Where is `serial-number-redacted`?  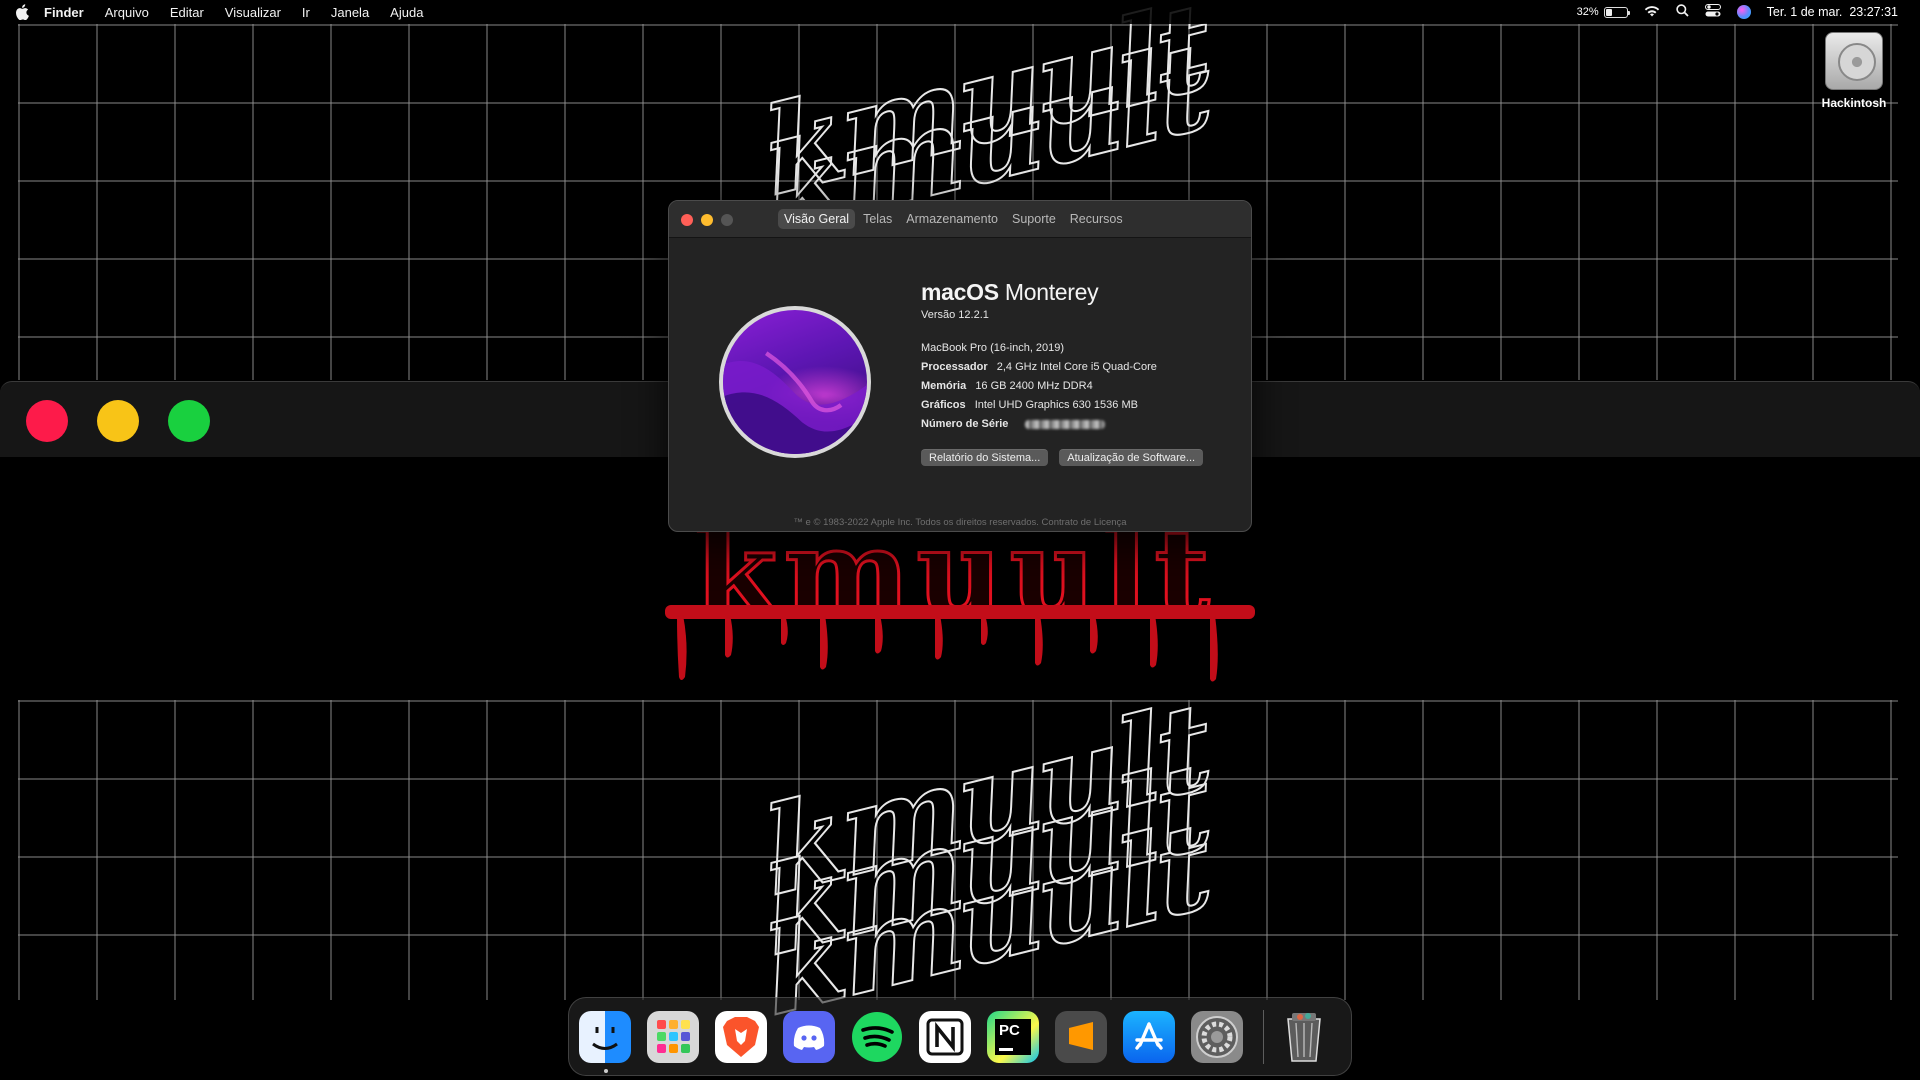
serial-number-redacted is located at coordinates (1065, 424).